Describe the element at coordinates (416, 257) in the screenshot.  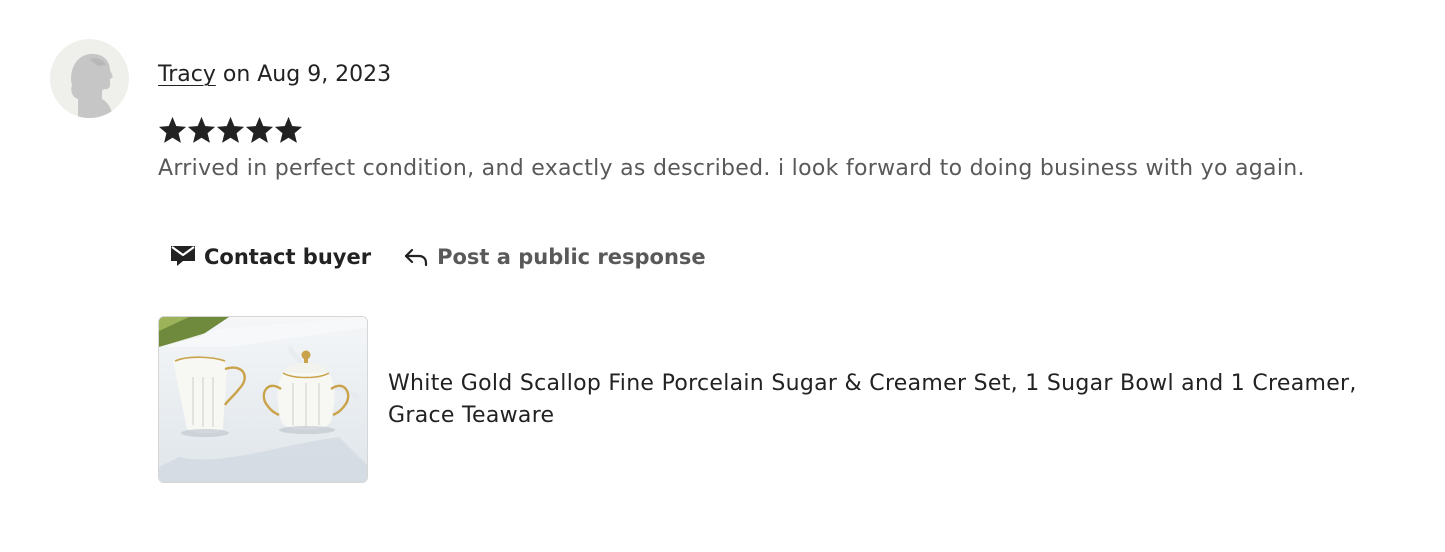
I see `reply-arrow-icon` at that location.